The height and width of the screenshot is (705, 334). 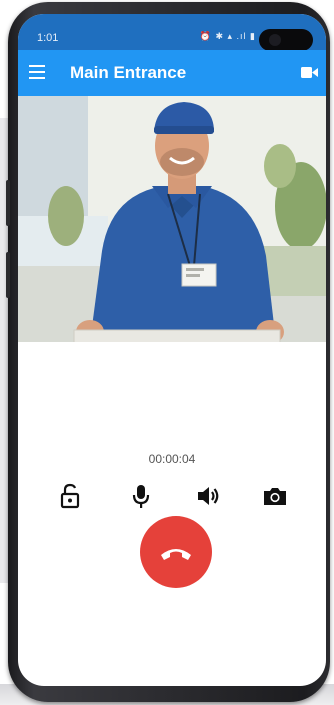 What do you see at coordinates (37, 72) in the screenshot?
I see `hamburger-menu-icon` at bounding box center [37, 72].